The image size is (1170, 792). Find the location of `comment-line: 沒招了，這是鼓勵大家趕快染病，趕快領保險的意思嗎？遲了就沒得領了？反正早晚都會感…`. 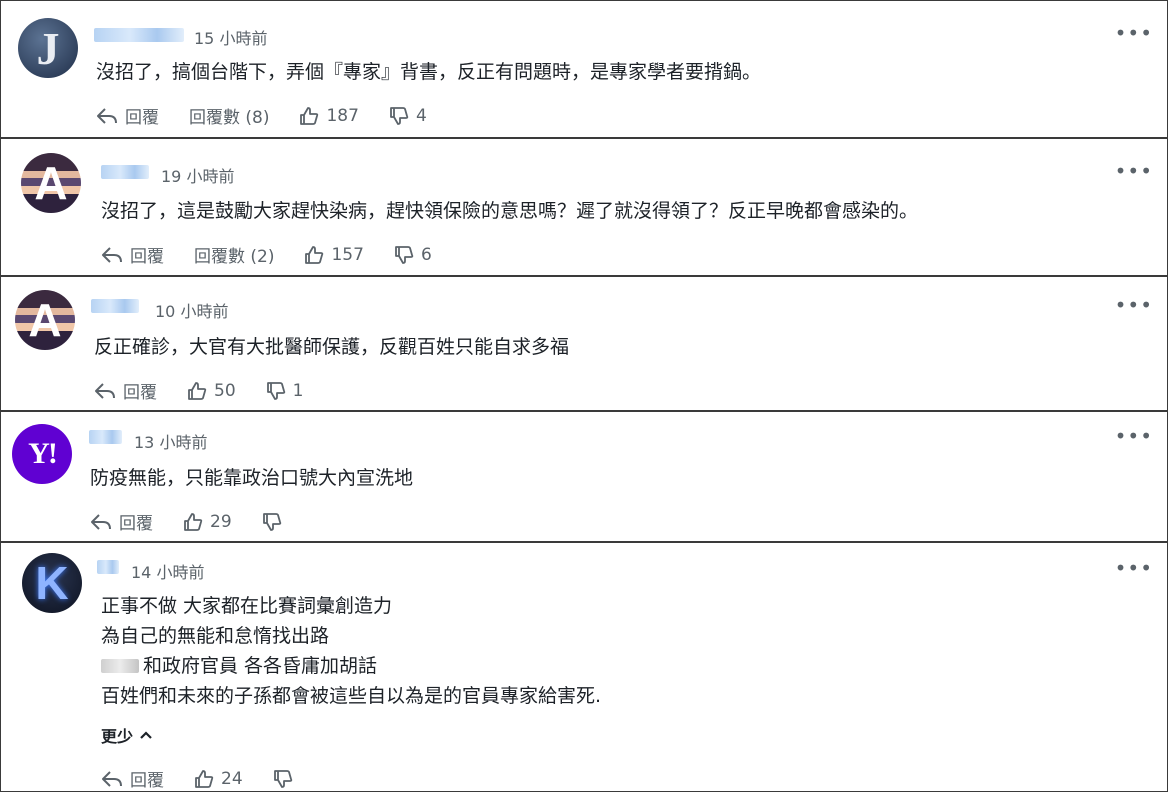

comment-line: 沒招了，這是鼓勵大家趕快染病，趕快領保險的意思嗎？遲了就沒得領了？反正早晚都會感… is located at coordinates (510, 211).